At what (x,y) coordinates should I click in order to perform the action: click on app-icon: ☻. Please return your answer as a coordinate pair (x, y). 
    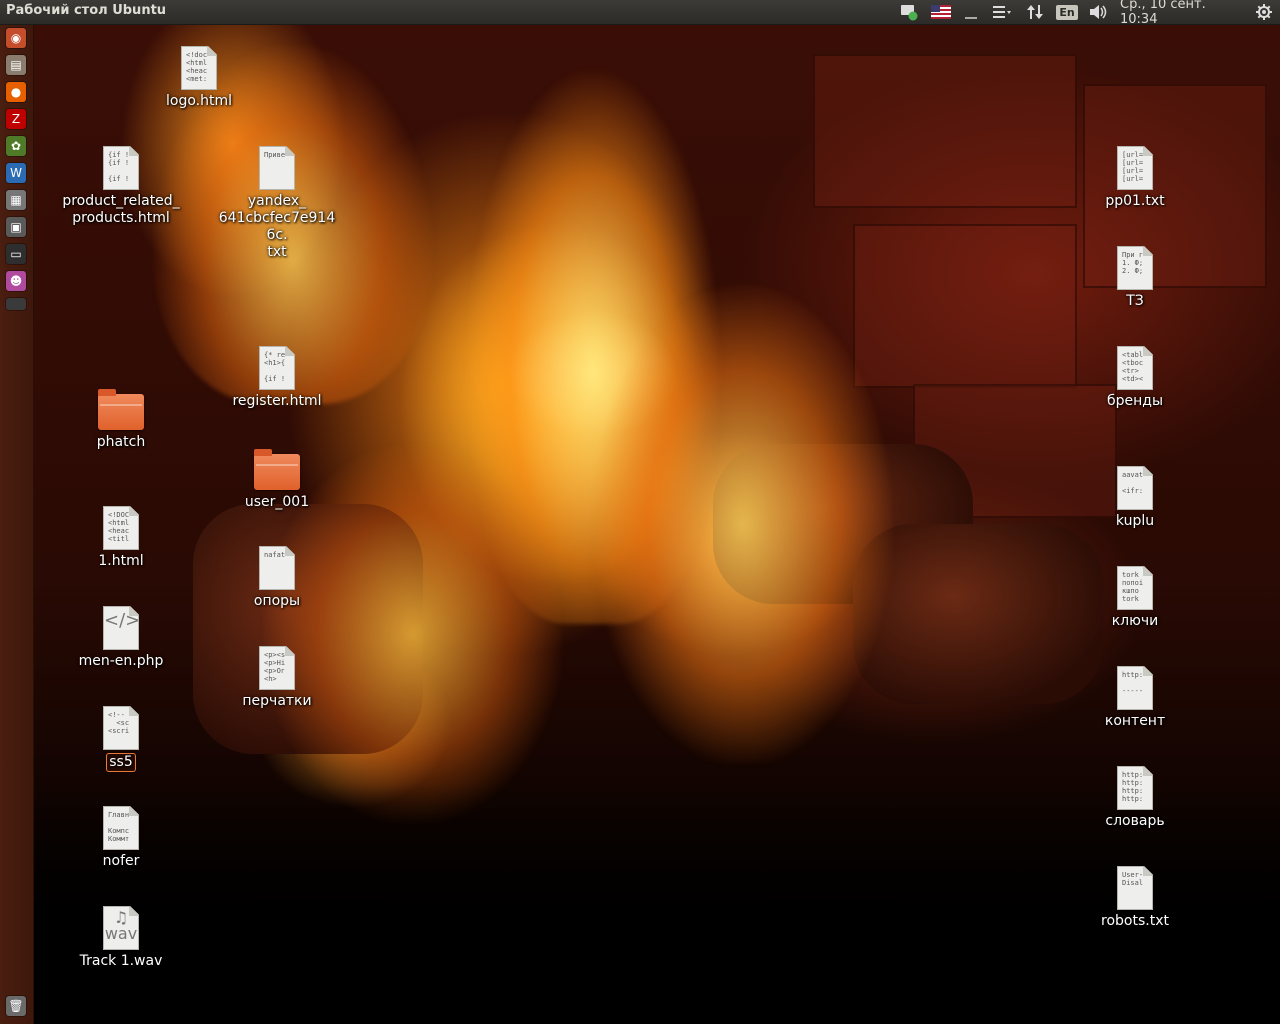
    Looking at the image, I should click on (16, 281).